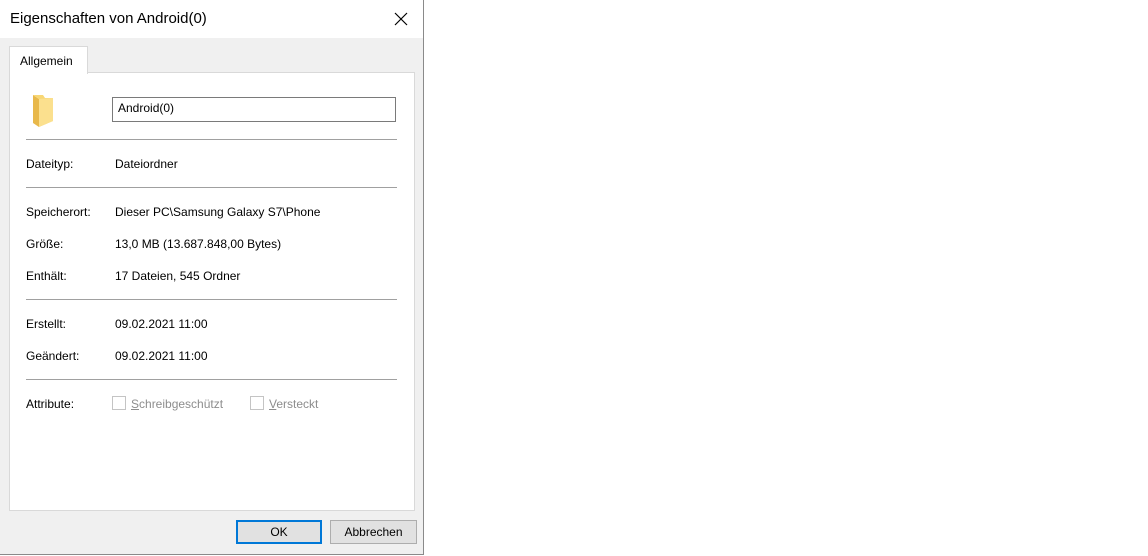 The width and height of the screenshot is (1148, 556). What do you see at coordinates (58, 212) in the screenshot?
I see `location-label: Speicherort:` at bounding box center [58, 212].